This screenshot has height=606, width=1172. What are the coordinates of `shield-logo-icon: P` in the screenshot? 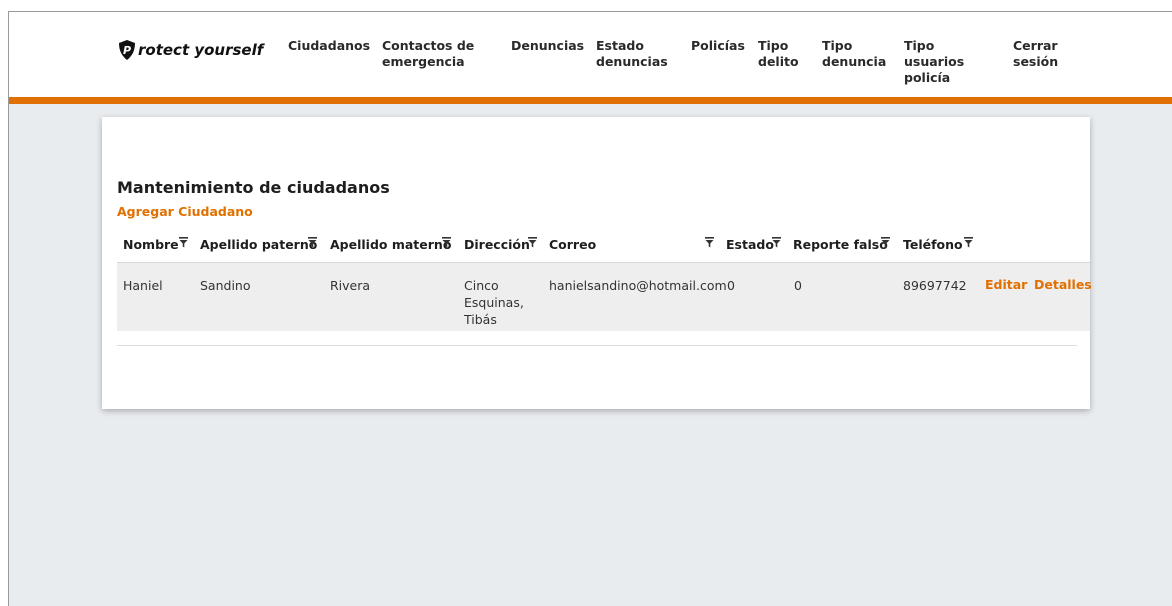 It's located at (127, 50).